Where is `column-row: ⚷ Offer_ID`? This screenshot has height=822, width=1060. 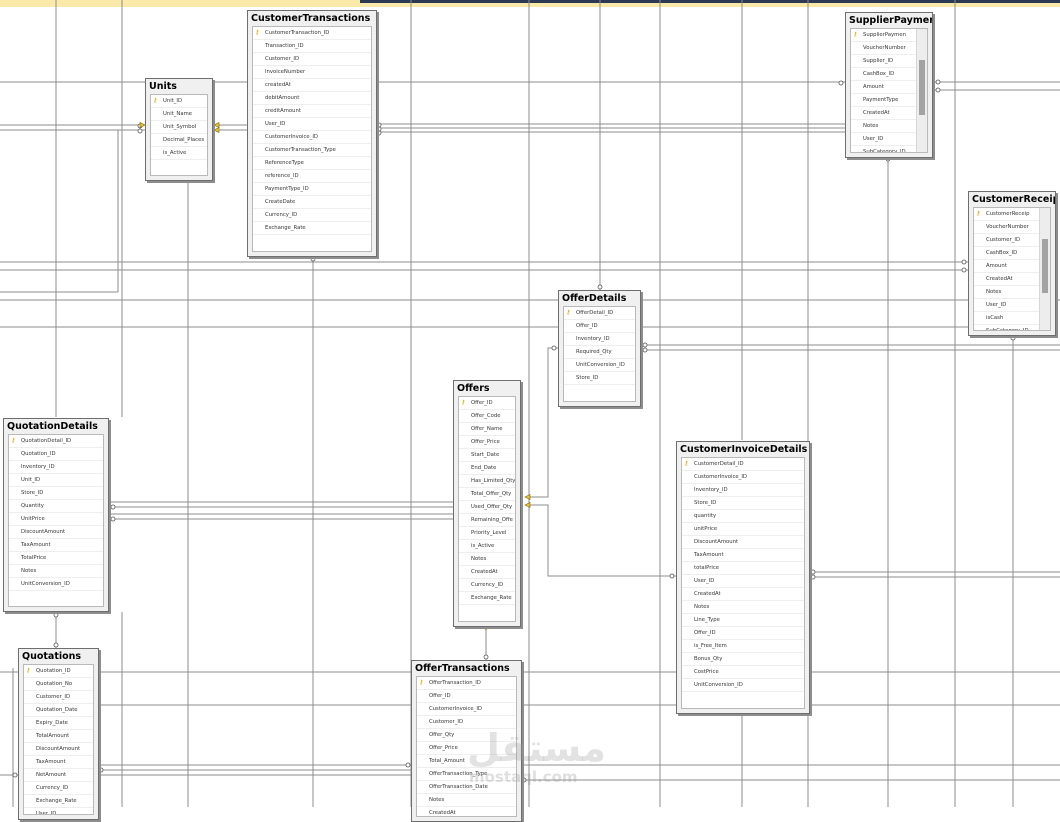
column-row: ⚷ Offer_ID is located at coordinates (487, 403).